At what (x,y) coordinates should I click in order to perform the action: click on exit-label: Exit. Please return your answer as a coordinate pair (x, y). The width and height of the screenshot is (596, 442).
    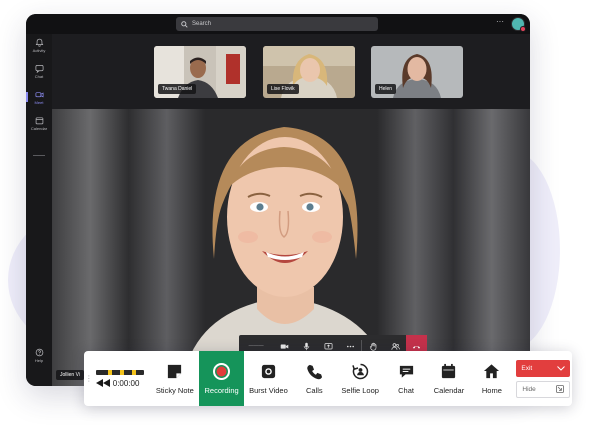
    Looking at the image, I should click on (527, 368).